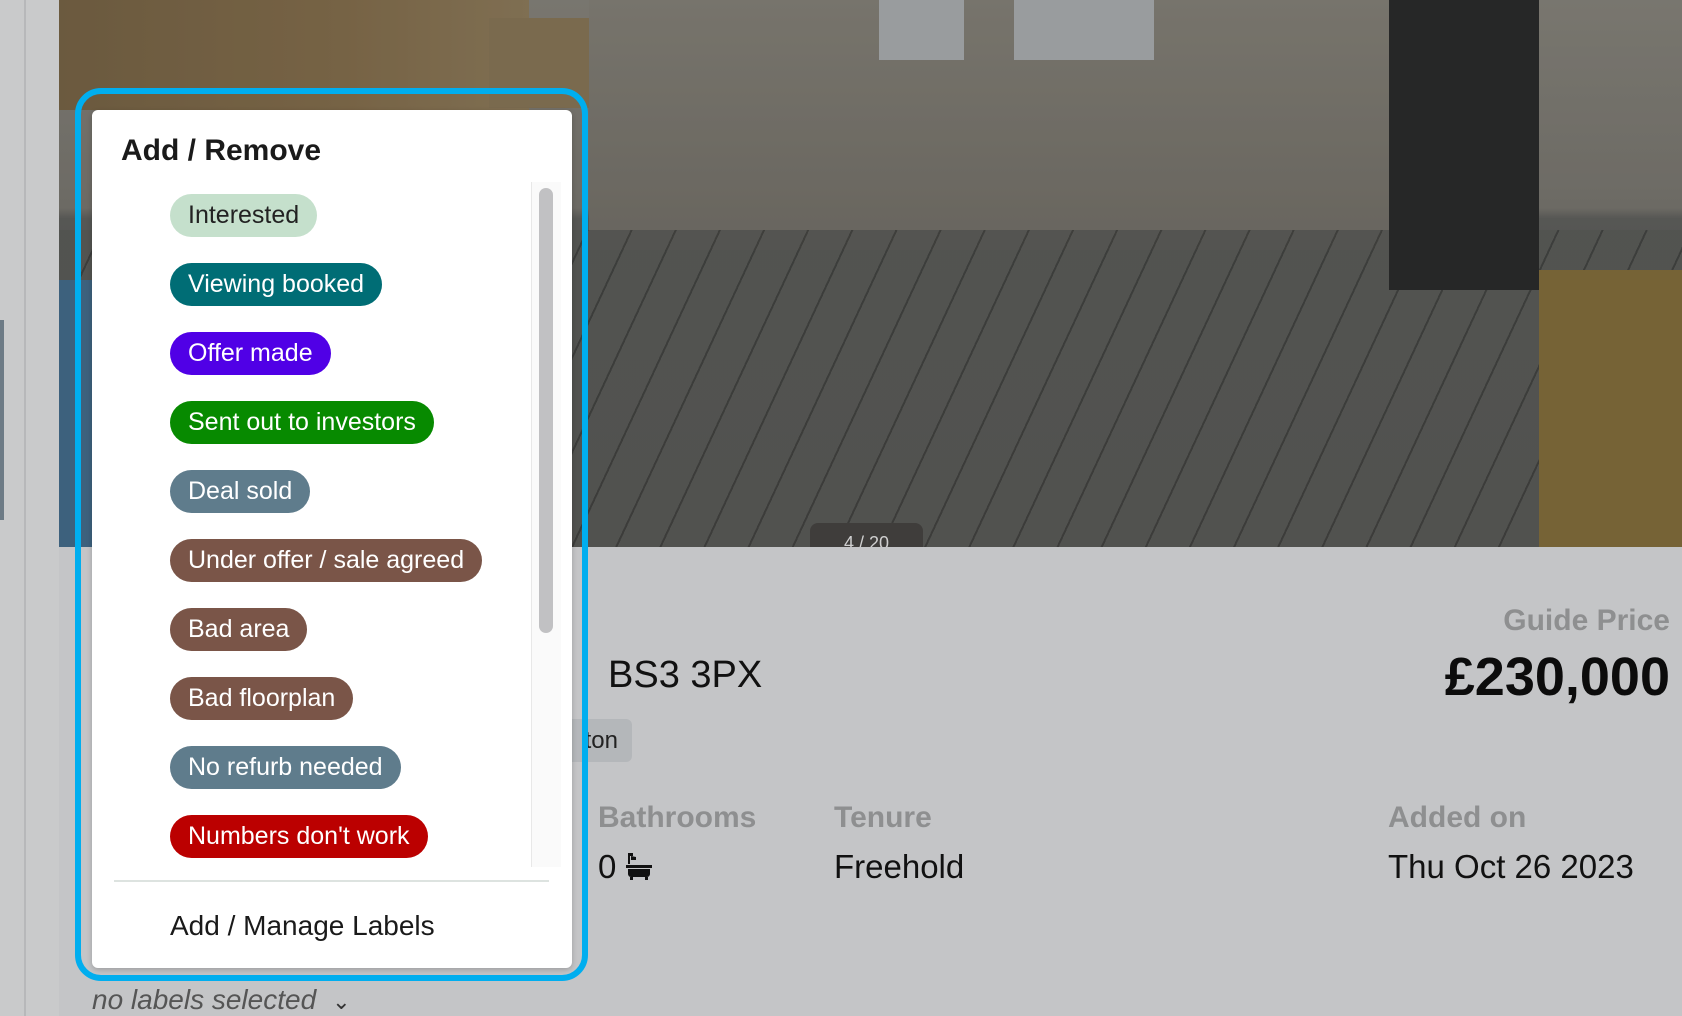  I want to click on label-option: Under offer / sale agreed, so click(326, 560).